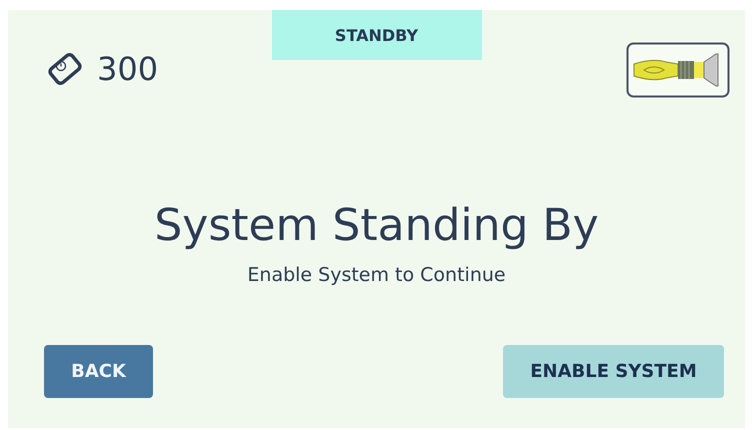 This screenshot has width=752, height=430. I want to click on enable-button: ENABLE SYSTEM, so click(613, 371).